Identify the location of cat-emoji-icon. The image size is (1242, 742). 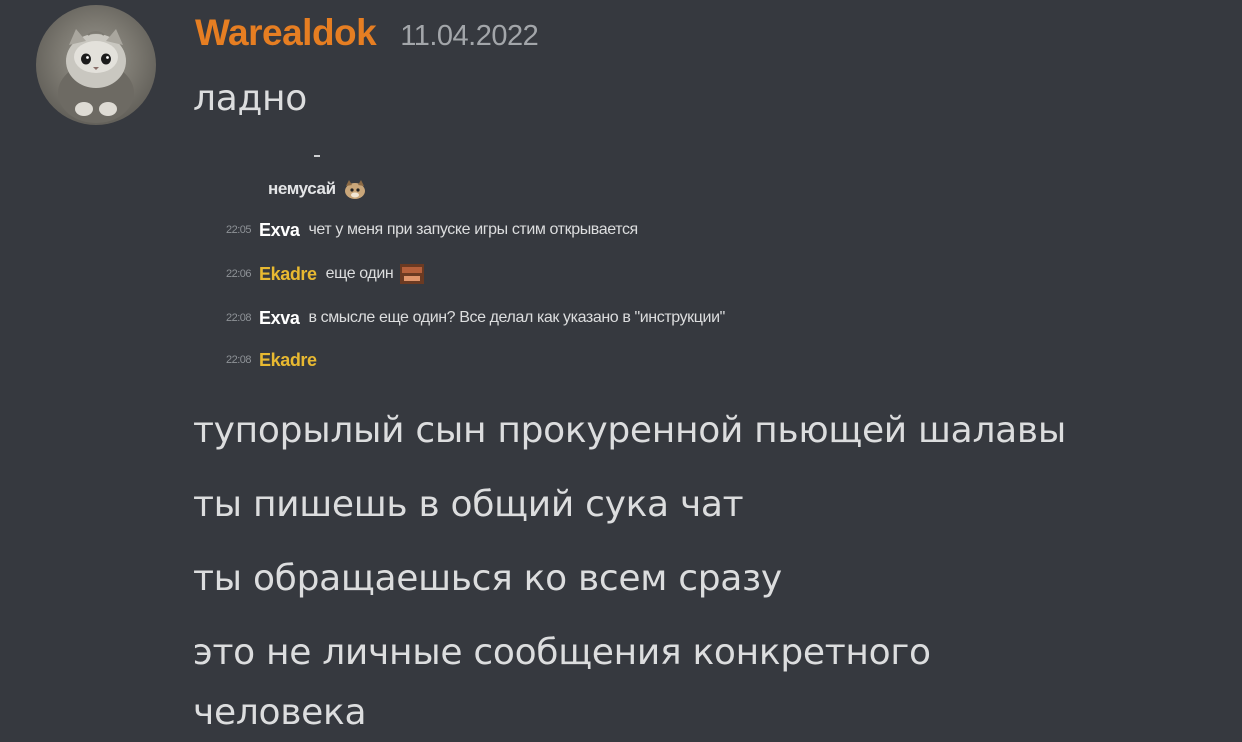
(355, 189).